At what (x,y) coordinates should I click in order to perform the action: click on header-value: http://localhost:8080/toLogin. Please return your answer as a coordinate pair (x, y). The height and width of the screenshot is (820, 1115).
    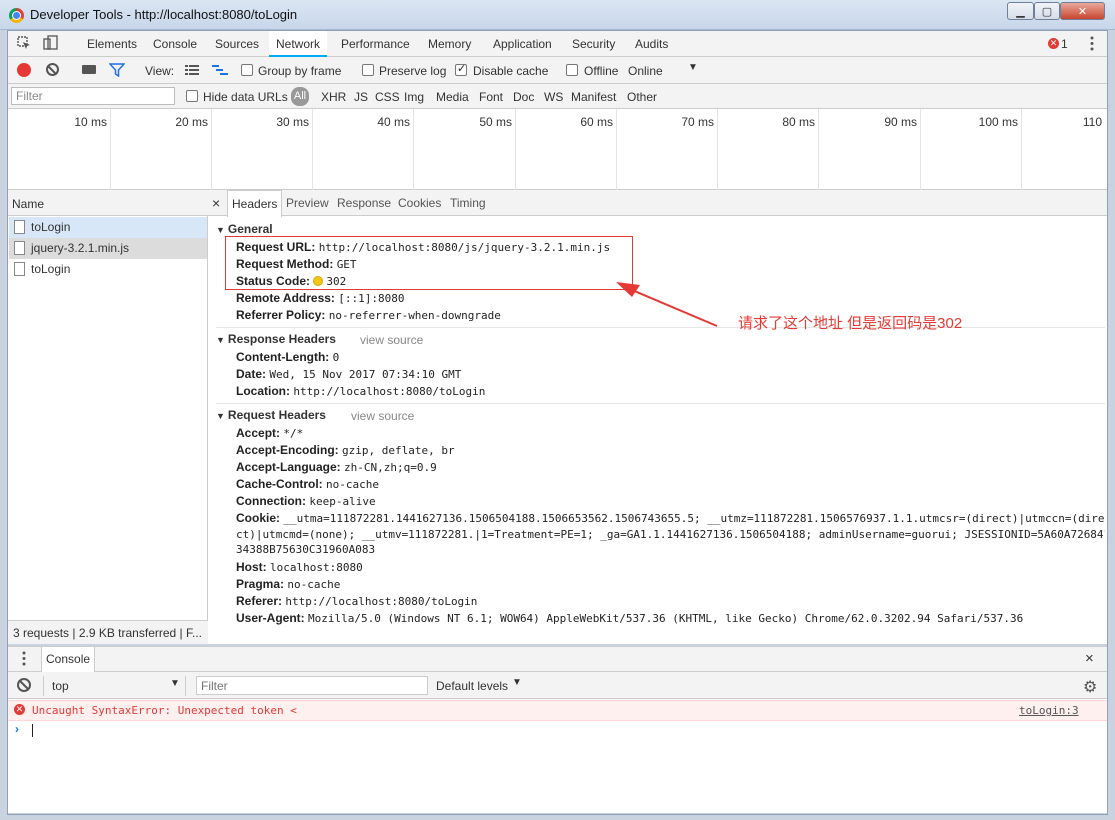
    Looking at the image, I should click on (381, 601).